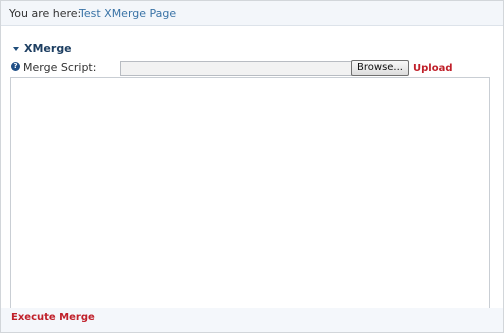  Describe the element at coordinates (127, 13) in the screenshot. I see `breadcrumb-page-link: Test XMerge Page` at that location.